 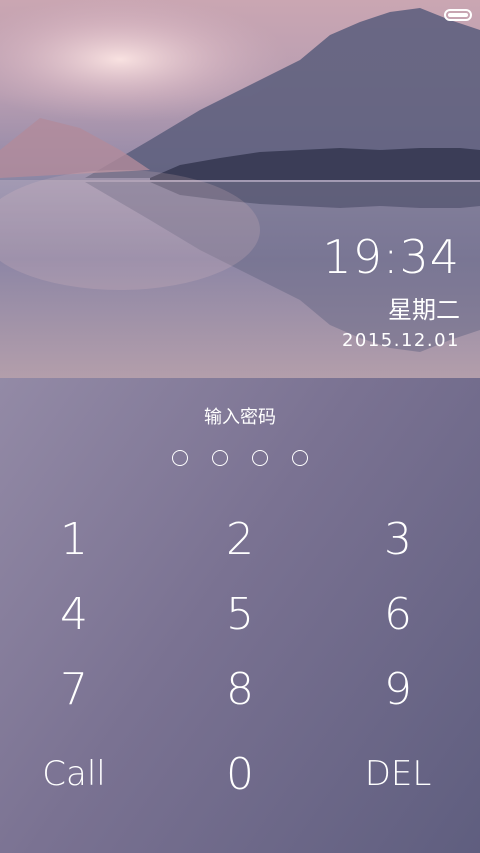 I want to click on key-6: 6, so click(x=398, y=615).